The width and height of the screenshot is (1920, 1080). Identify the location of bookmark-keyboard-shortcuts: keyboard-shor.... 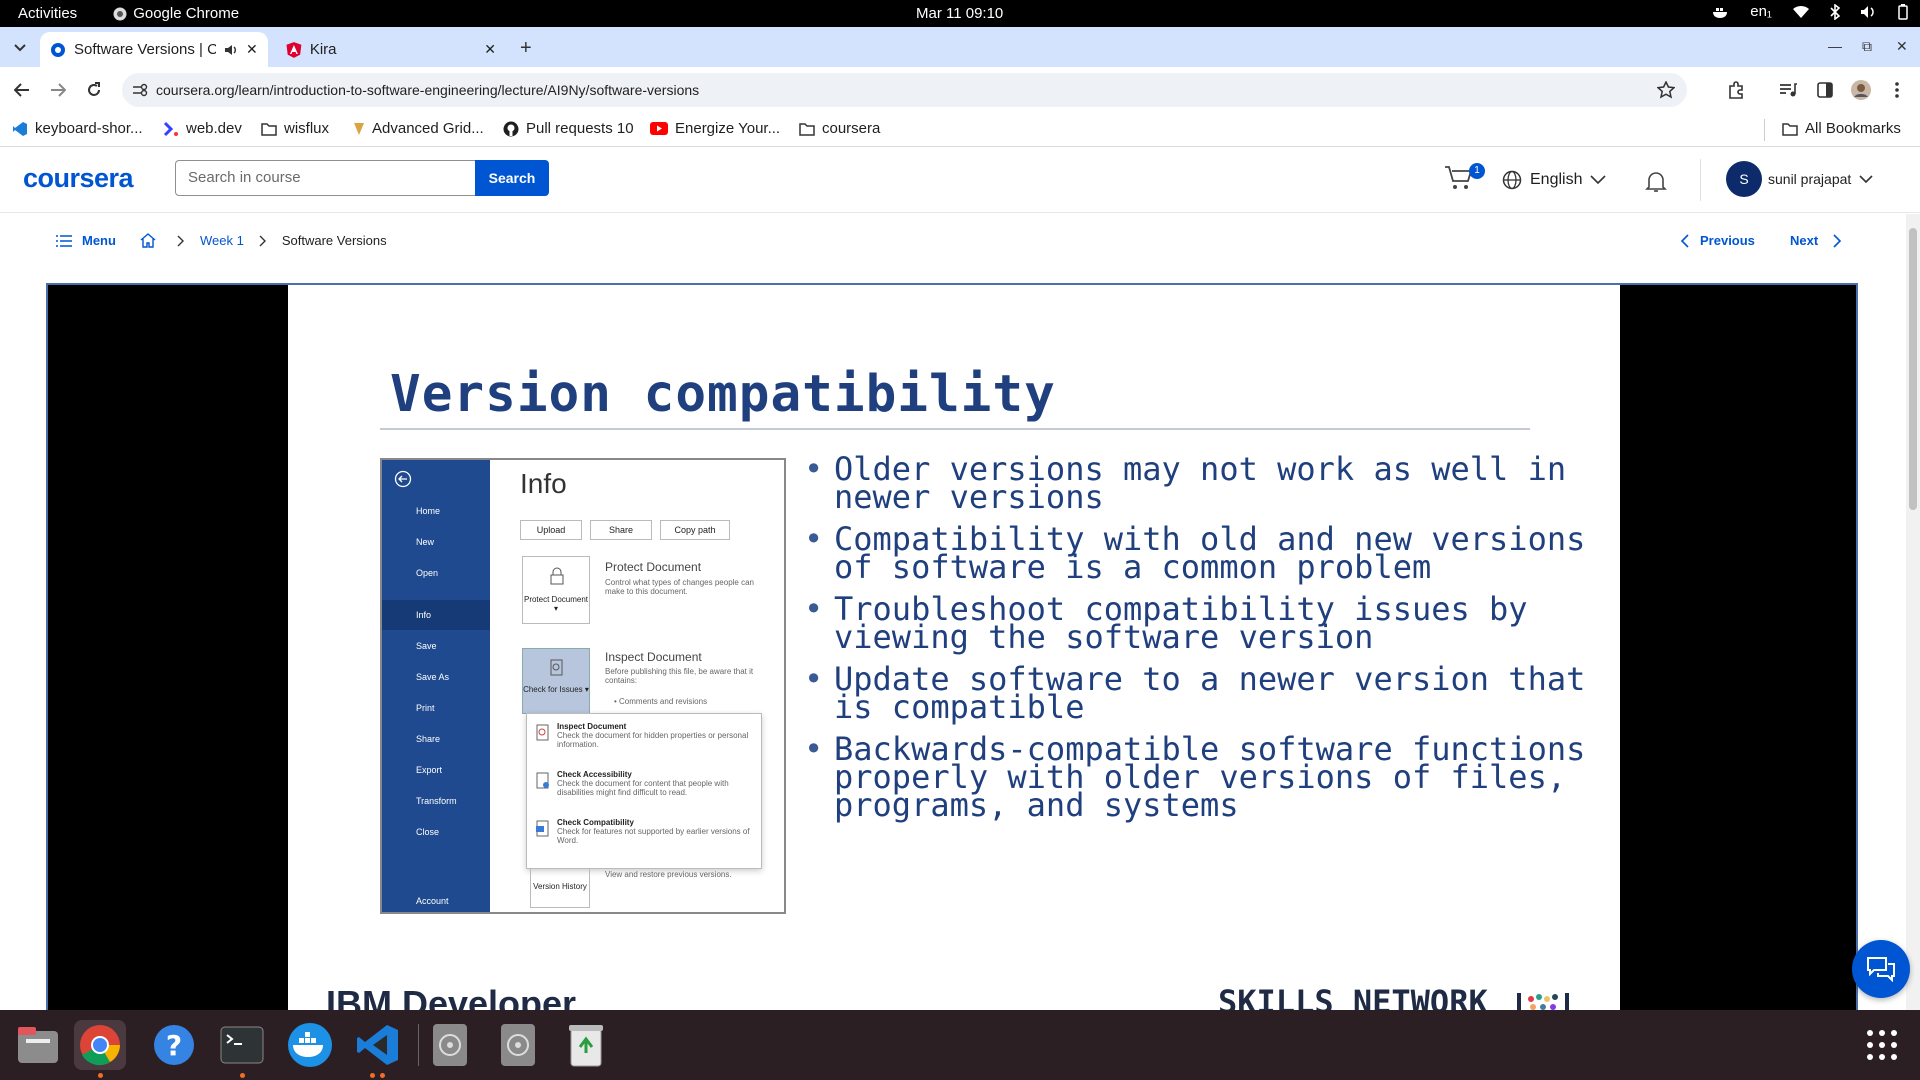
(77, 128).